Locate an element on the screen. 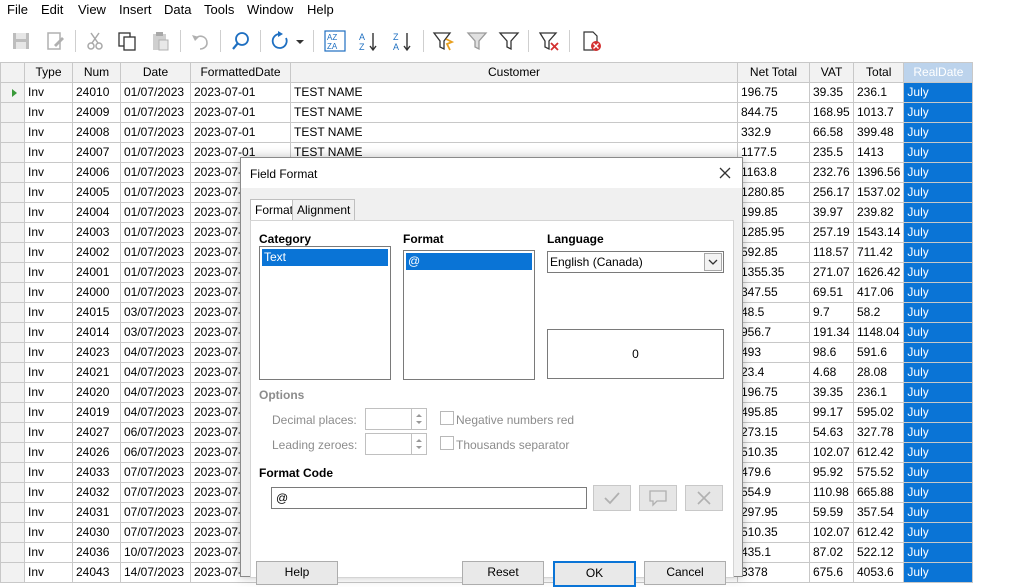 This screenshot has width=1010, height=587. cell-total: 1413 is located at coordinates (878, 152).